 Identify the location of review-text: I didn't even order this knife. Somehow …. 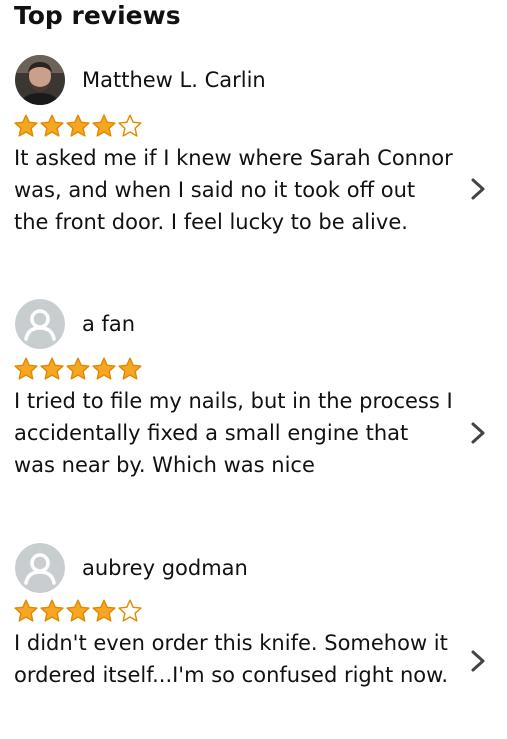
(231, 659).